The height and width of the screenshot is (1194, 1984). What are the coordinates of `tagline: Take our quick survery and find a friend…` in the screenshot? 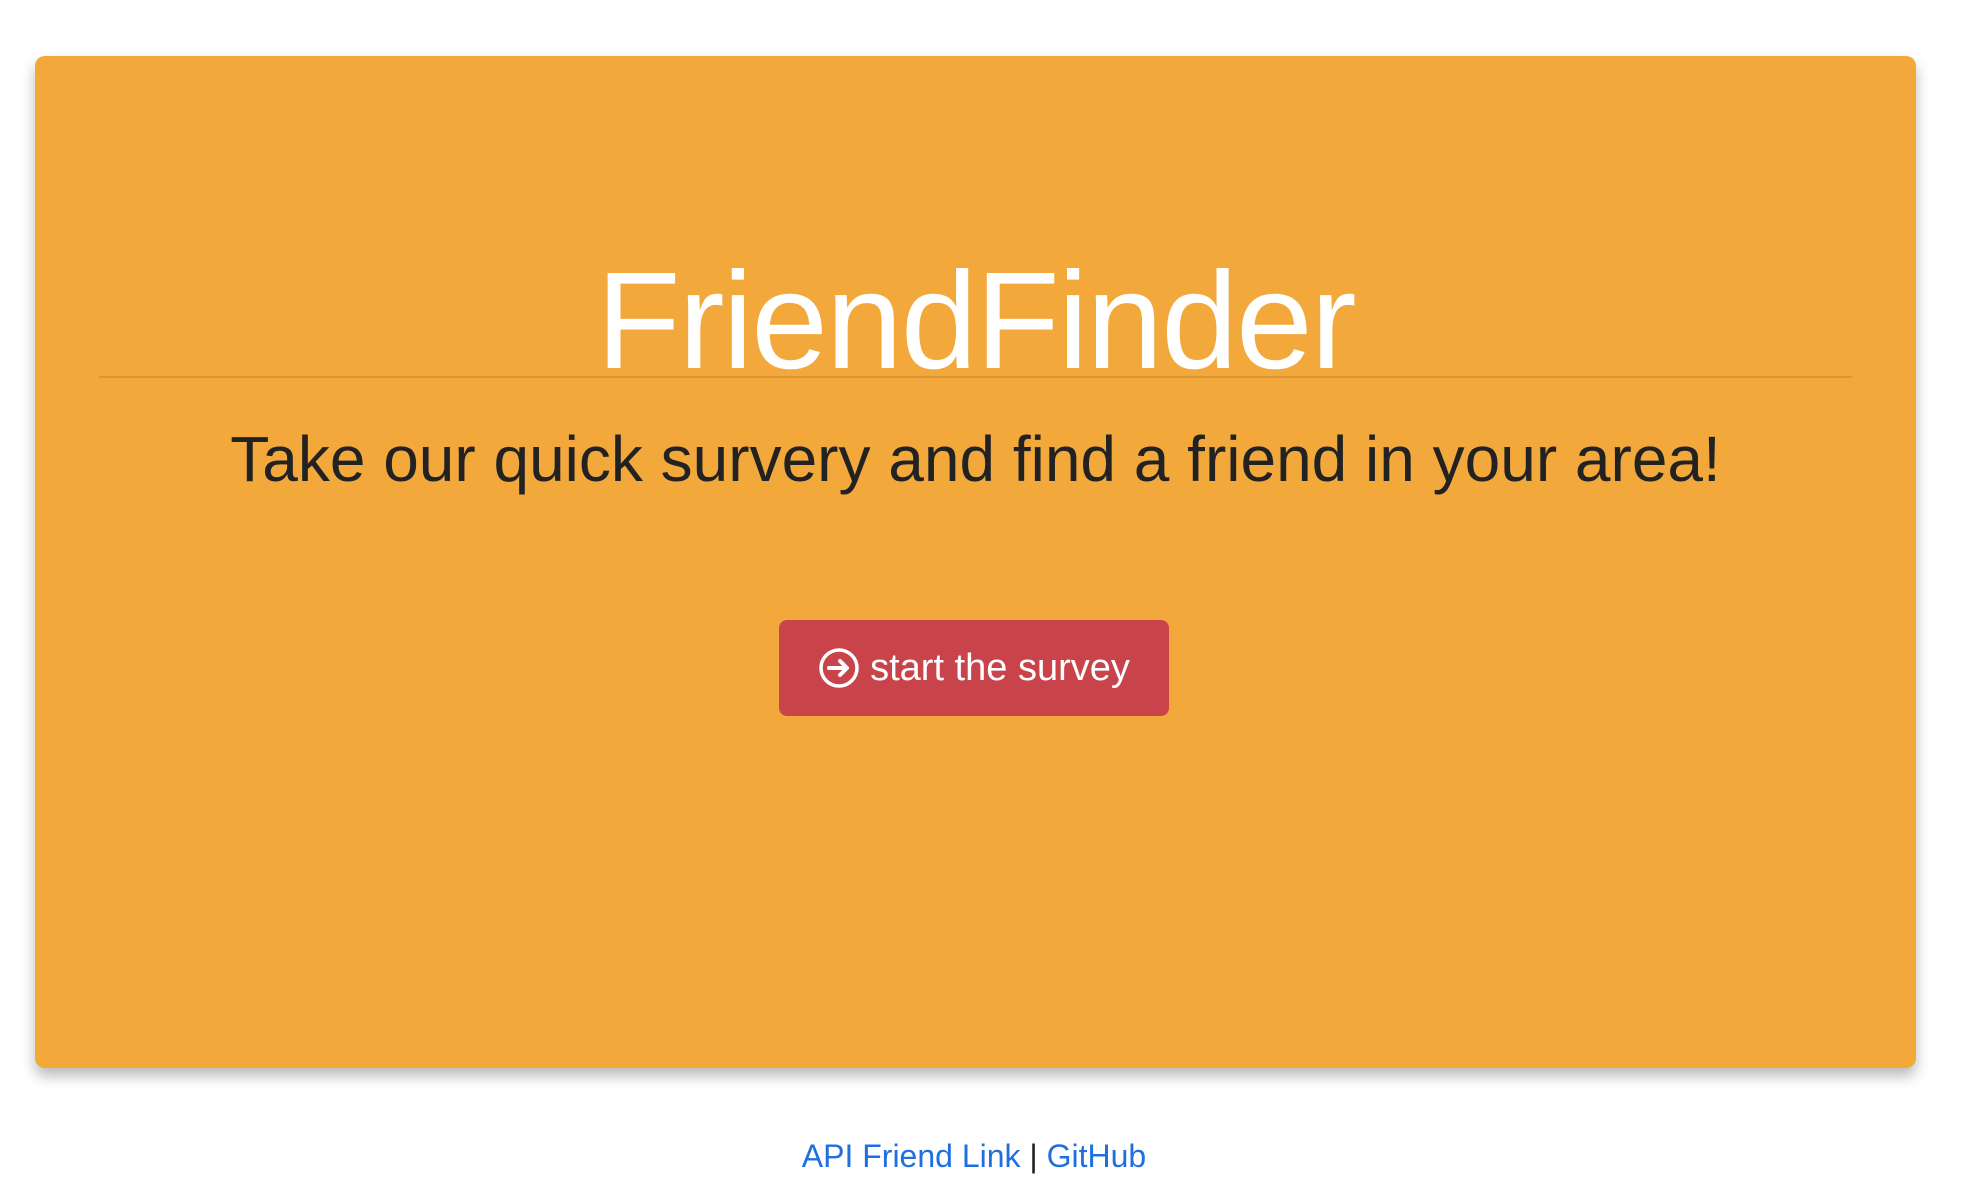 It's located at (975, 459).